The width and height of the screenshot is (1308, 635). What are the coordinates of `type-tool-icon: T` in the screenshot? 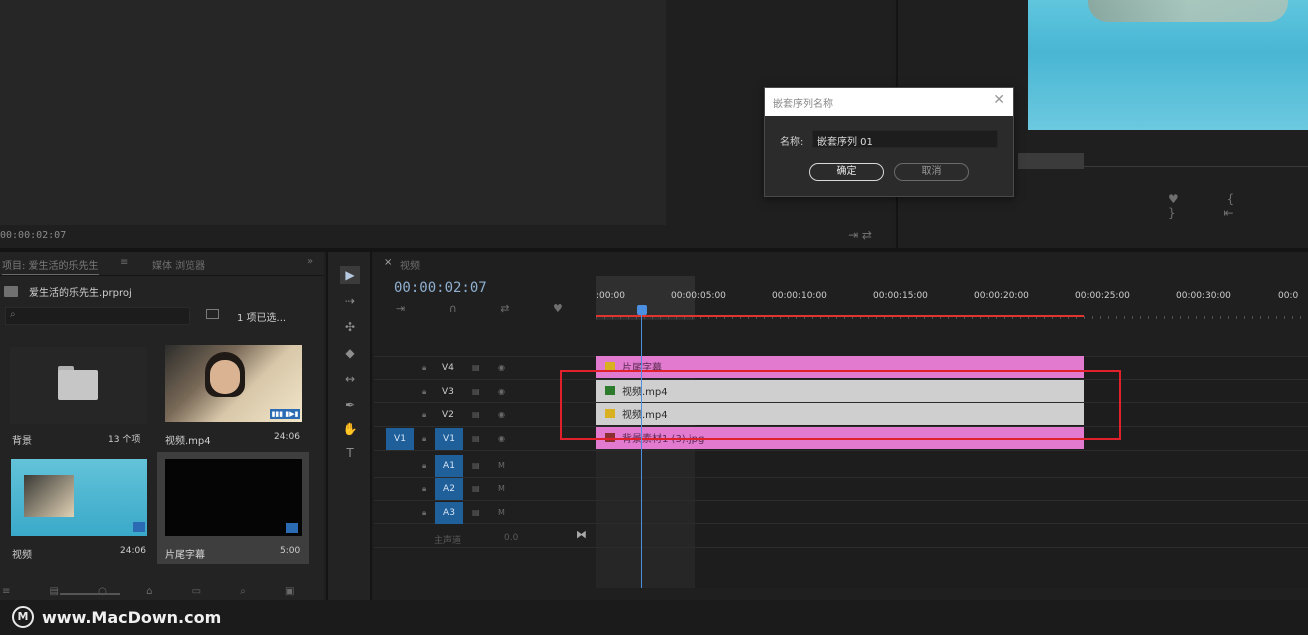 It's located at (350, 453).